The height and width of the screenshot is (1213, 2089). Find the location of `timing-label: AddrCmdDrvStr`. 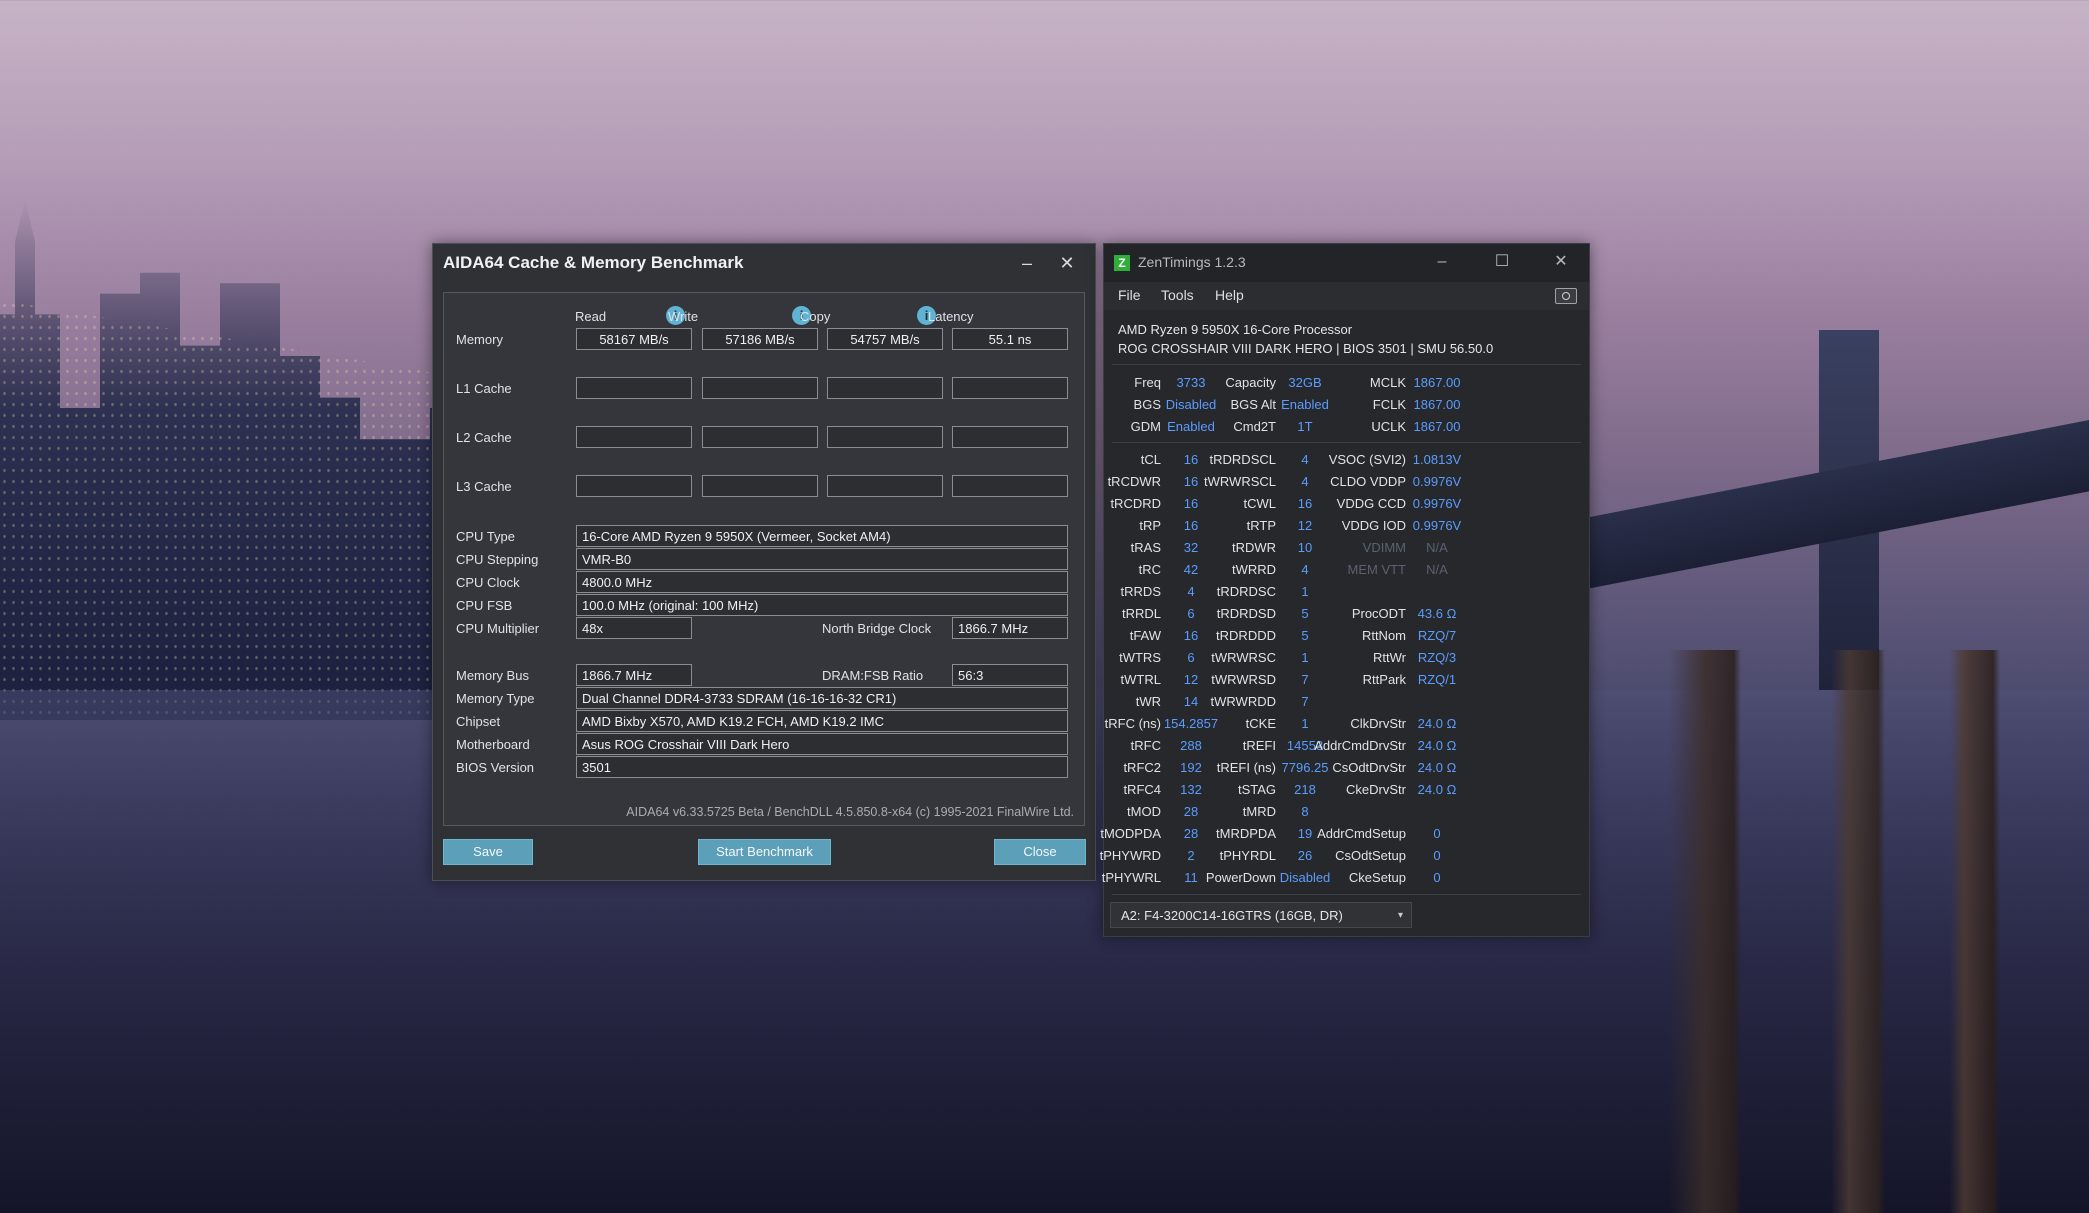

timing-label: AddrCmdDrvStr is located at coordinates (1360, 745).